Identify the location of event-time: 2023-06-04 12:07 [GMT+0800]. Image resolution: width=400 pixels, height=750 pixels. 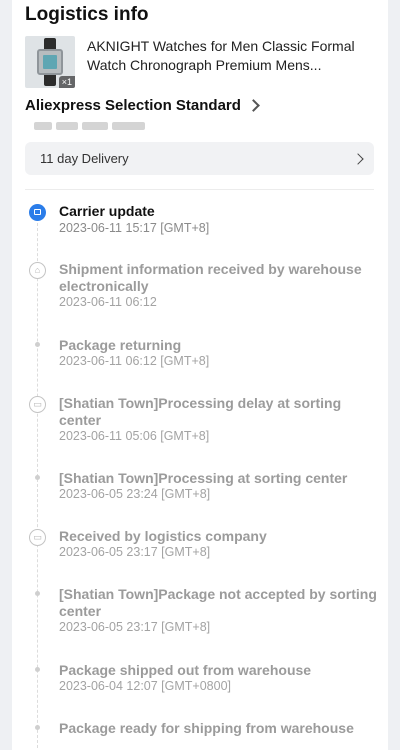
(145, 686).